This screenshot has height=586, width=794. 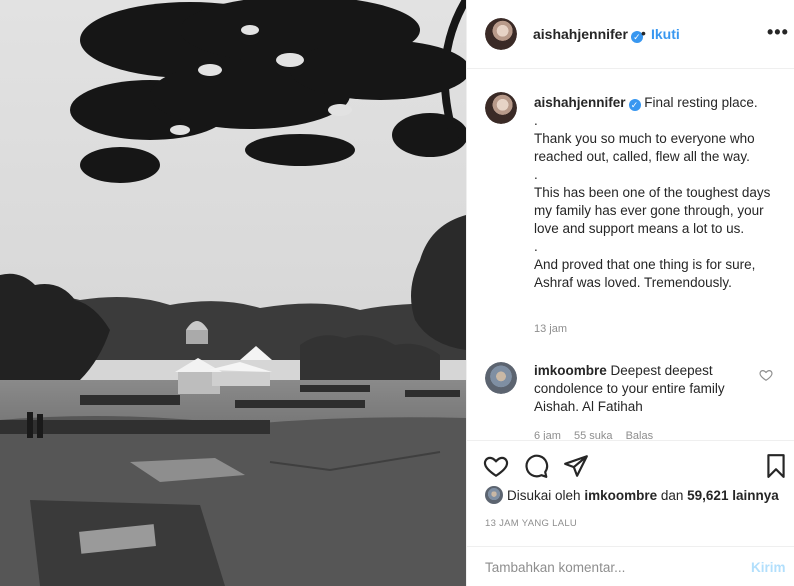 I want to click on author-username-label: aishahjennifer, so click(x=580, y=34).